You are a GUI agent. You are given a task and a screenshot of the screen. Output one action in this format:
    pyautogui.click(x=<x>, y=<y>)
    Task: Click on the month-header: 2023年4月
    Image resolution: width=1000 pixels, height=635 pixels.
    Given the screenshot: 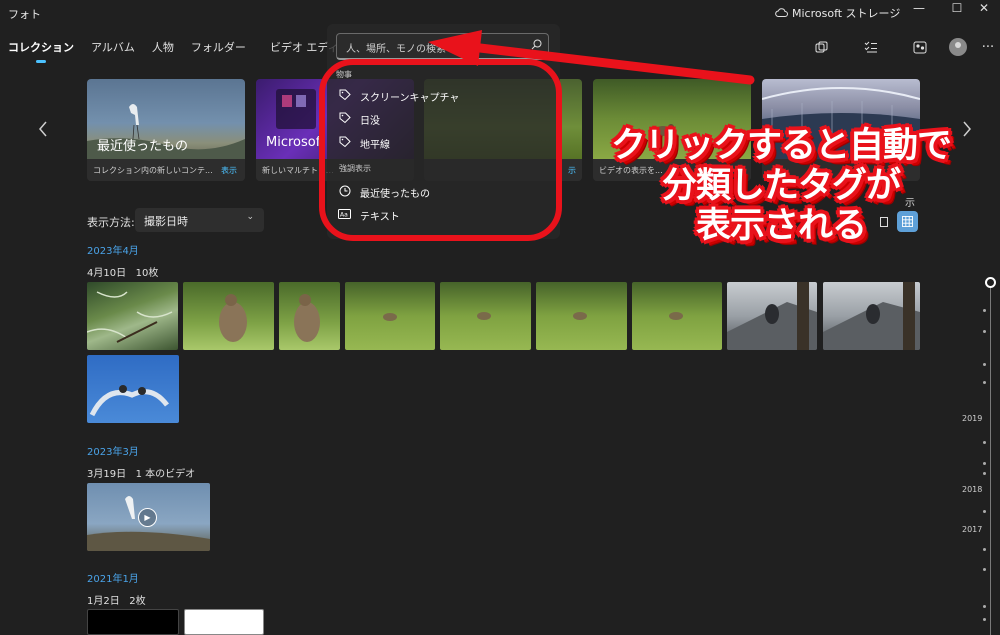 What is the action you would take?
    pyautogui.click(x=113, y=251)
    